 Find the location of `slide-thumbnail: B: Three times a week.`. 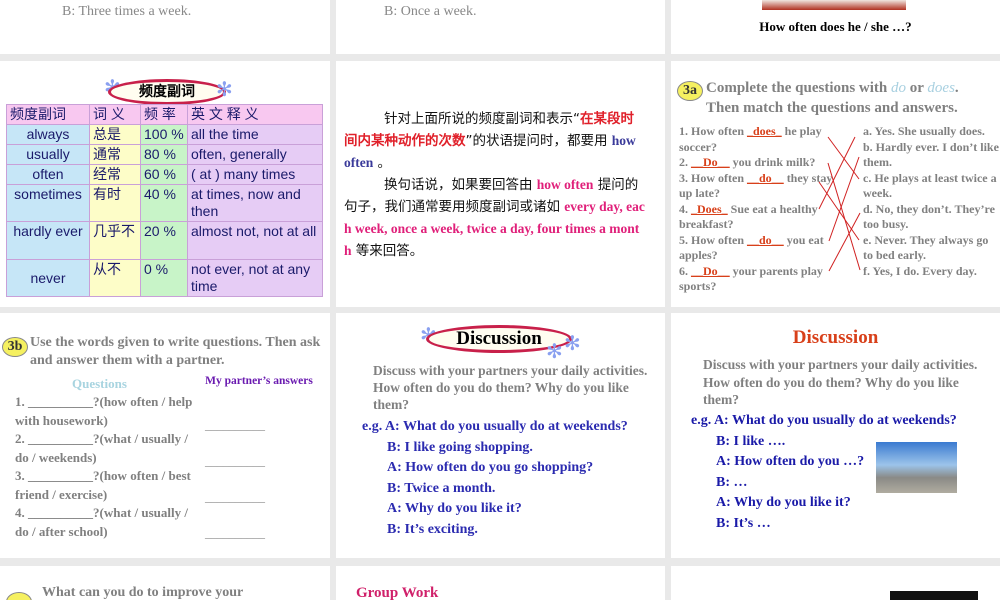

slide-thumbnail: B: Three times a week. is located at coordinates (165, 27).